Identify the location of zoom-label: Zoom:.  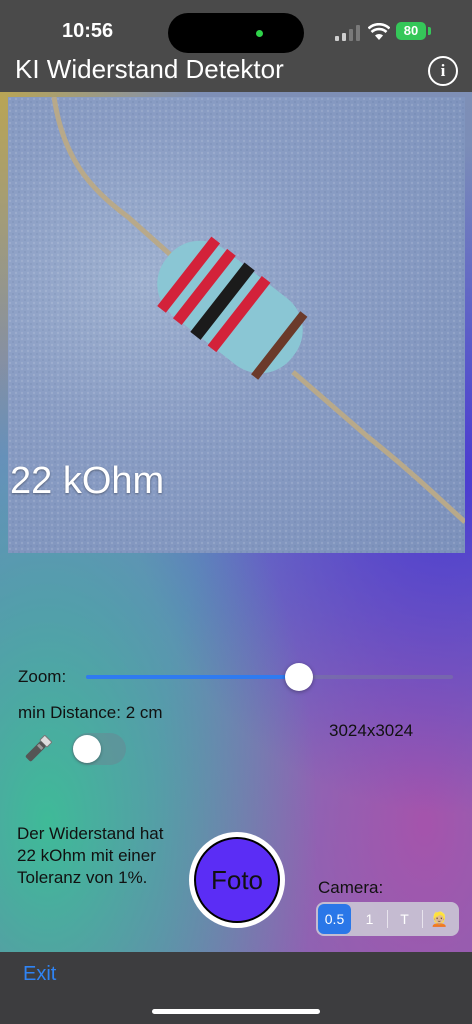
(42, 676).